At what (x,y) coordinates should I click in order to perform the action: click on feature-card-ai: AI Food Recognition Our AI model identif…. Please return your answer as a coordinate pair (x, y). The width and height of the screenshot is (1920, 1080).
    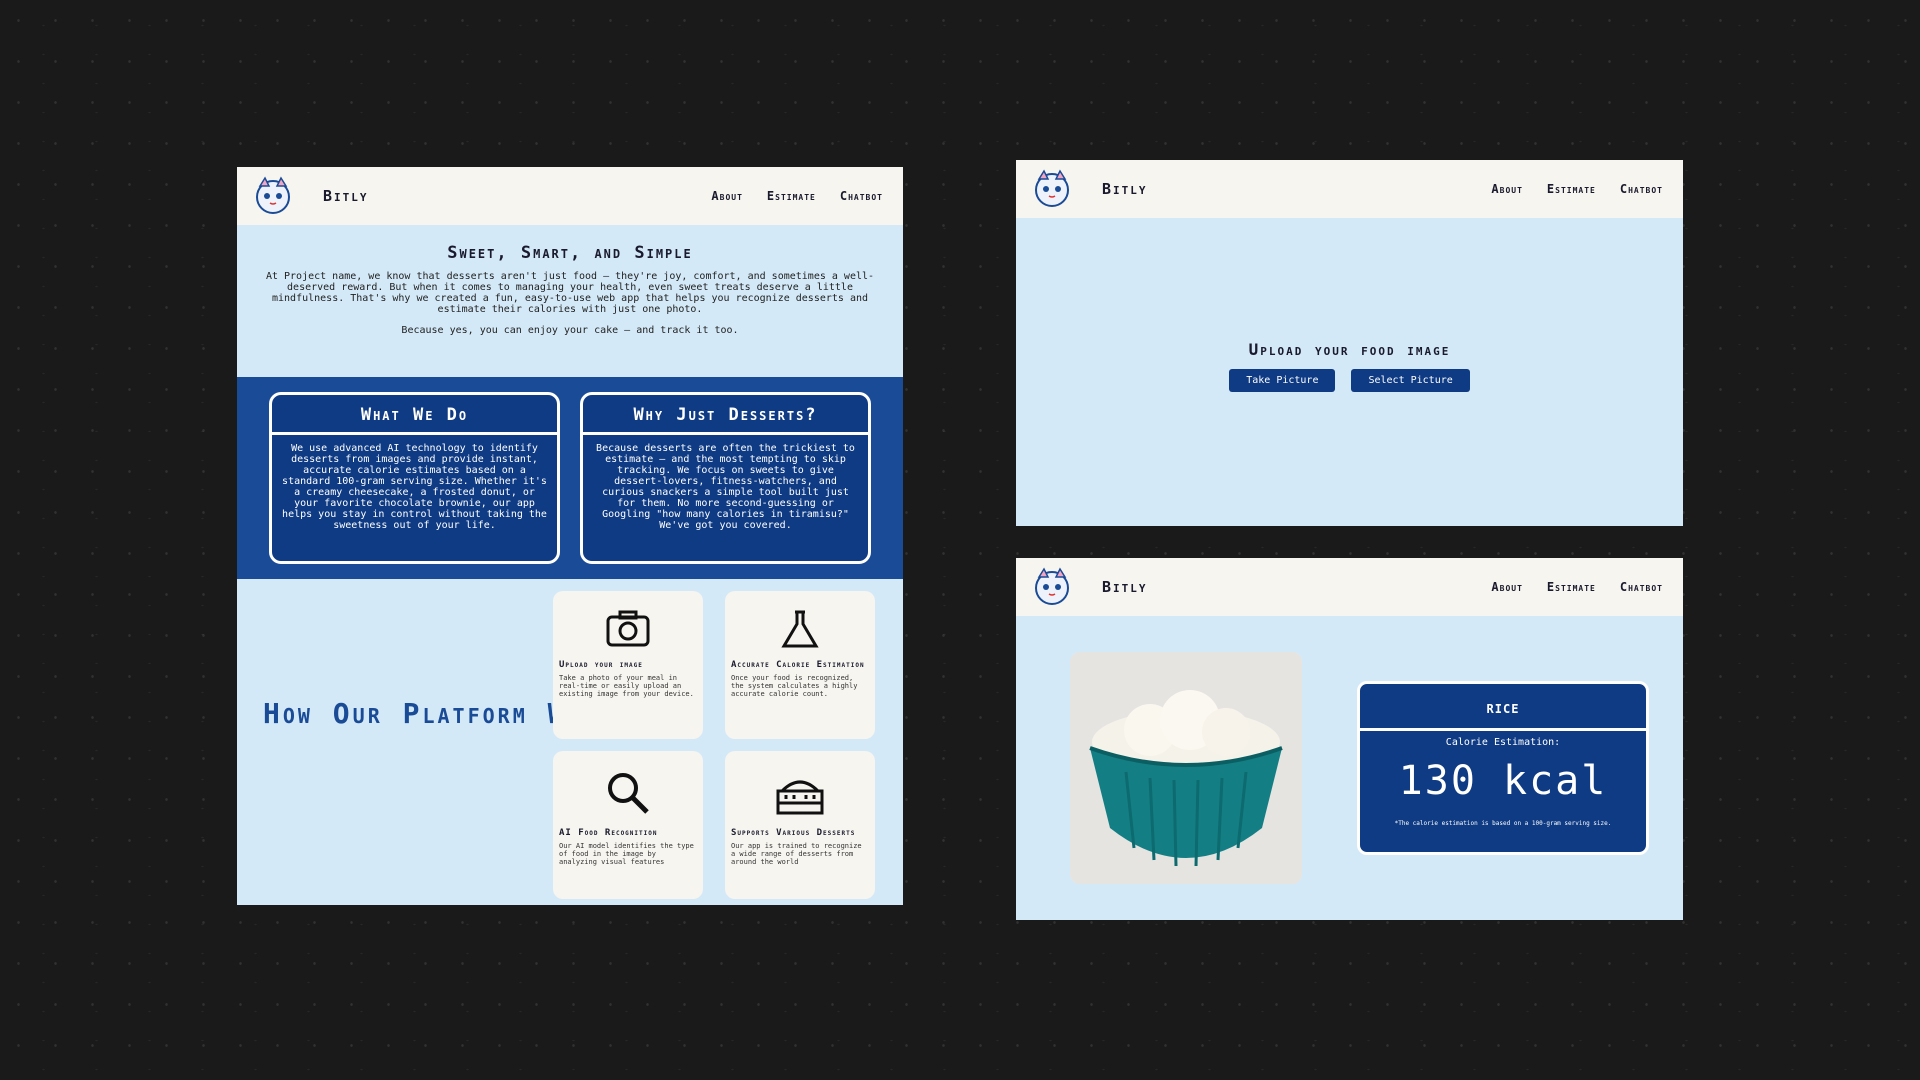
    Looking at the image, I should click on (628, 825).